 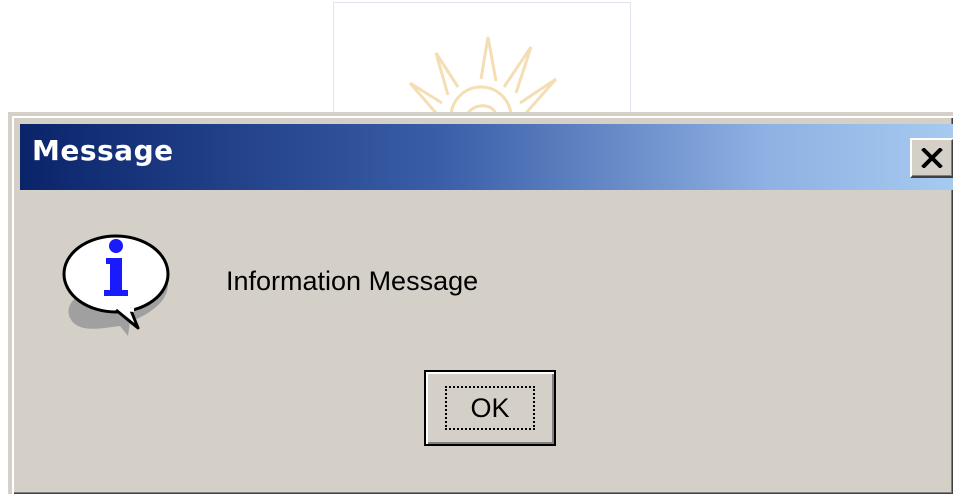 I want to click on dialog-titlebar: Message, so click(x=486, y=157).